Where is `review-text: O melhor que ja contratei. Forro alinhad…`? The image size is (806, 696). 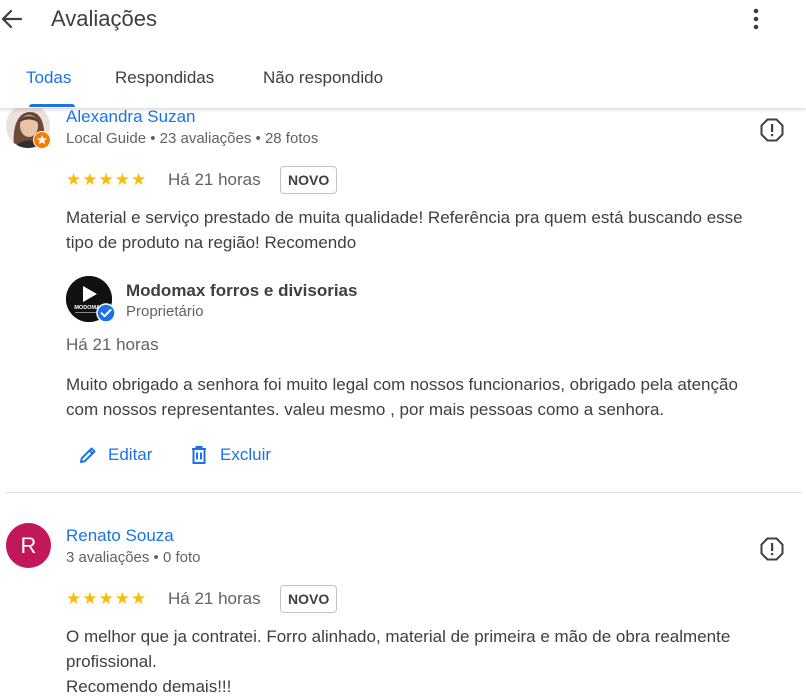 review-text: O melhor que ja contratei. Forro alinhad… is located at coordinates (398, 636).